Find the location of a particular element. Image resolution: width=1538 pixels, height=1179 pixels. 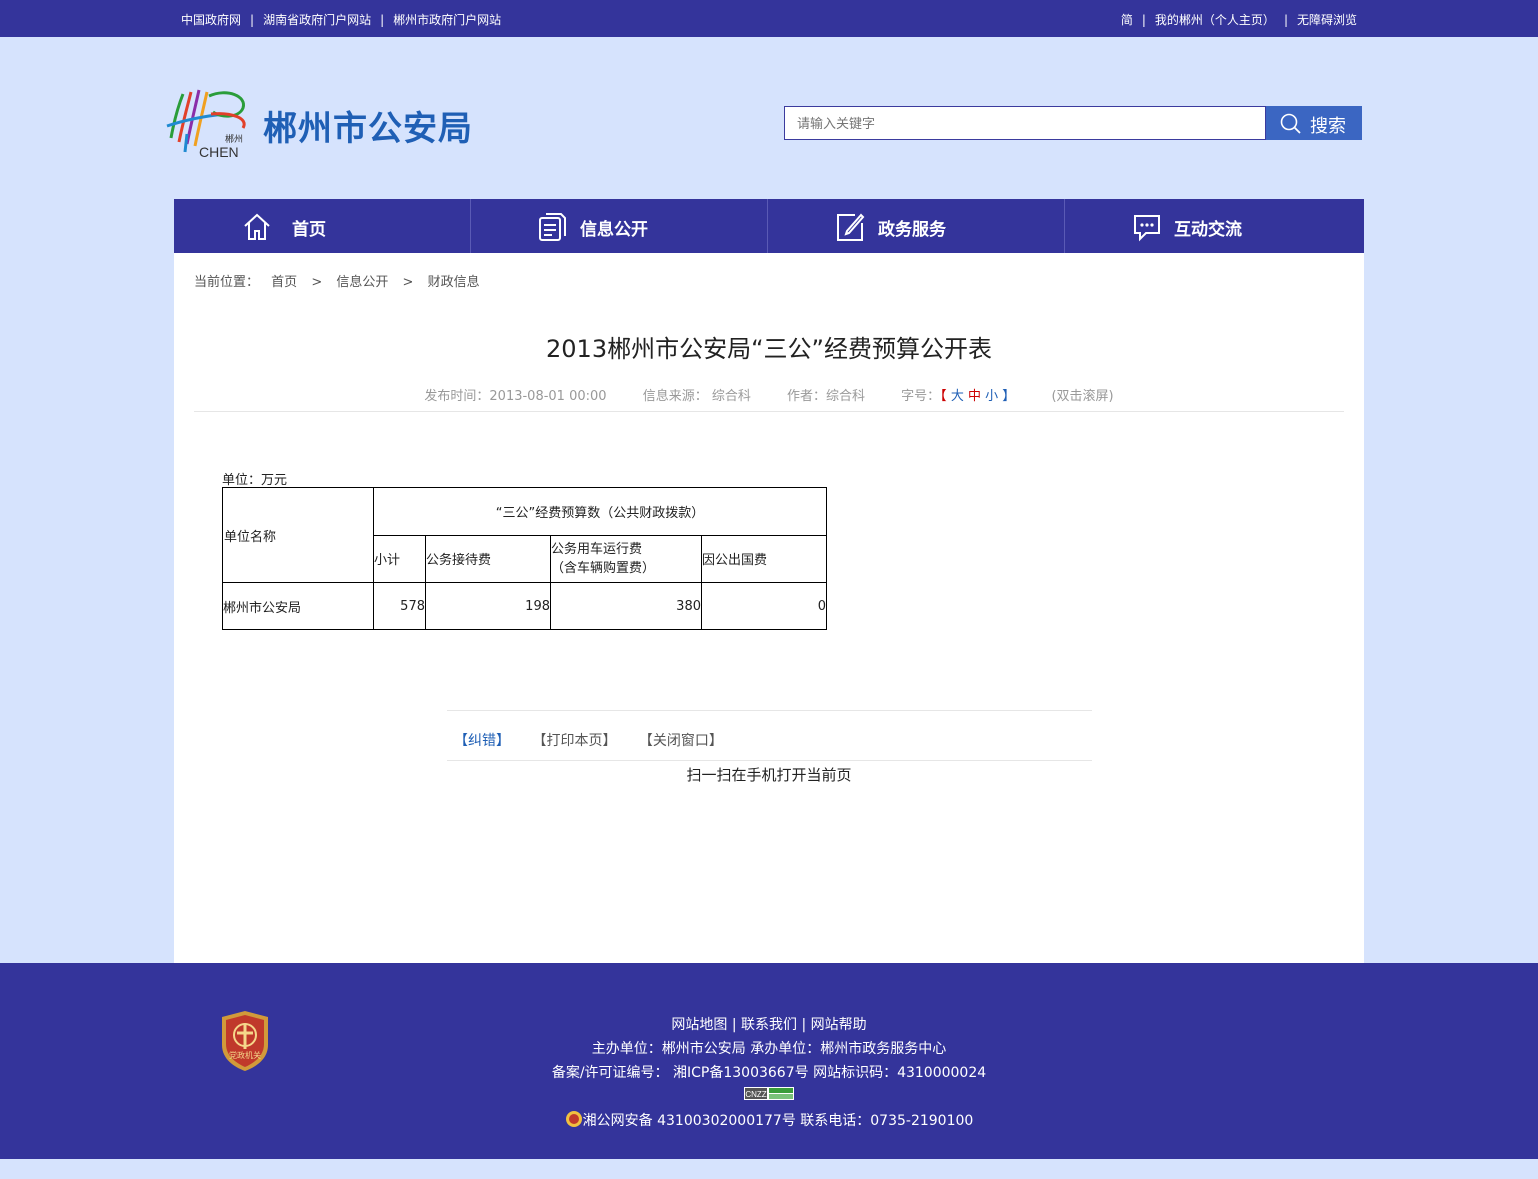

edit-icon is located at coordinates (851, 227).